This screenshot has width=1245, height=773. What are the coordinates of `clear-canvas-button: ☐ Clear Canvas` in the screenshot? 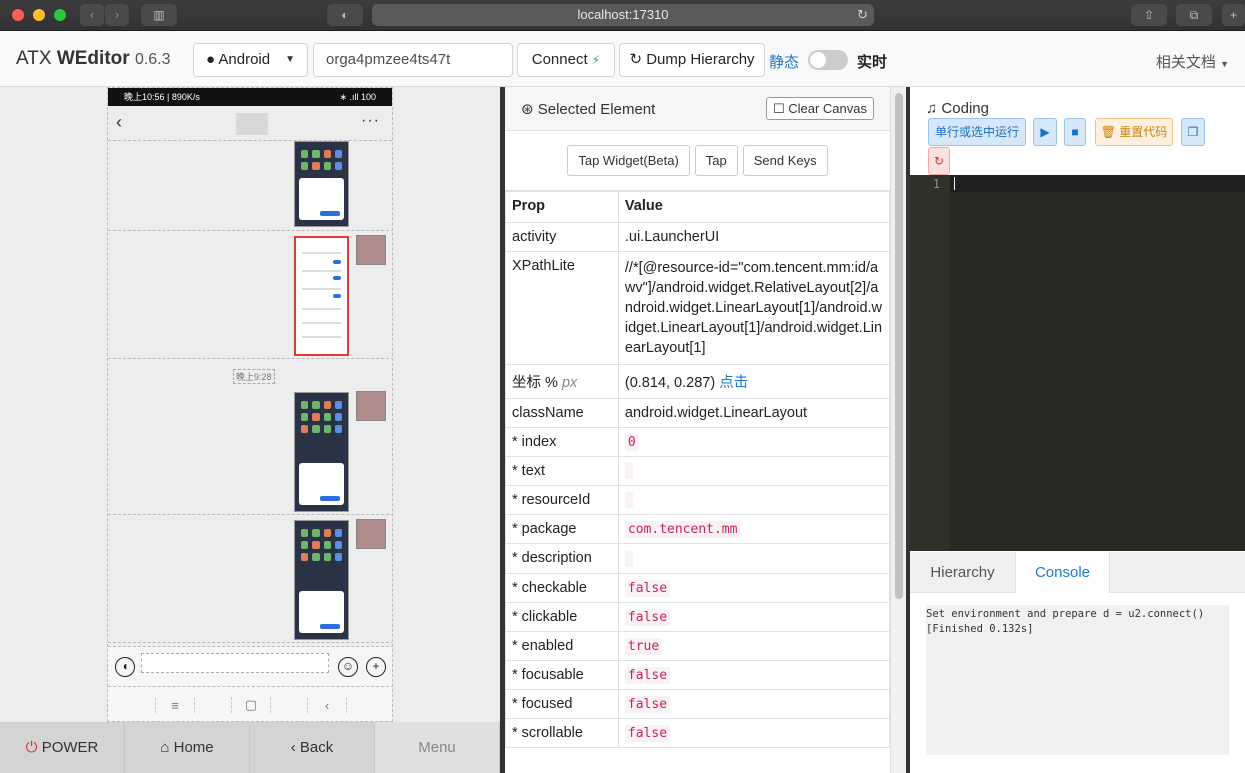 It's located at (819, 108).